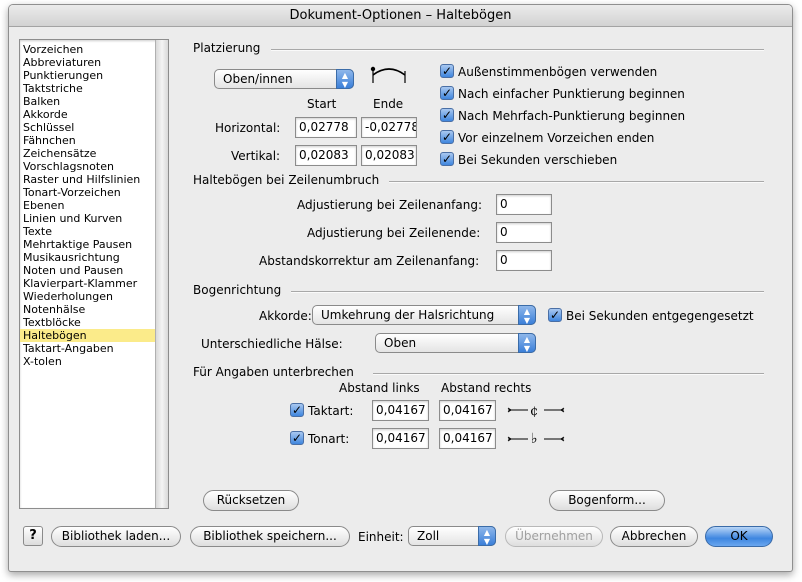 The width and height of the screenshot is (802, 582). Describe the element at coordinates (256, 156) in the screenshot. I see `vertical-label: Vertikal:` at that location.